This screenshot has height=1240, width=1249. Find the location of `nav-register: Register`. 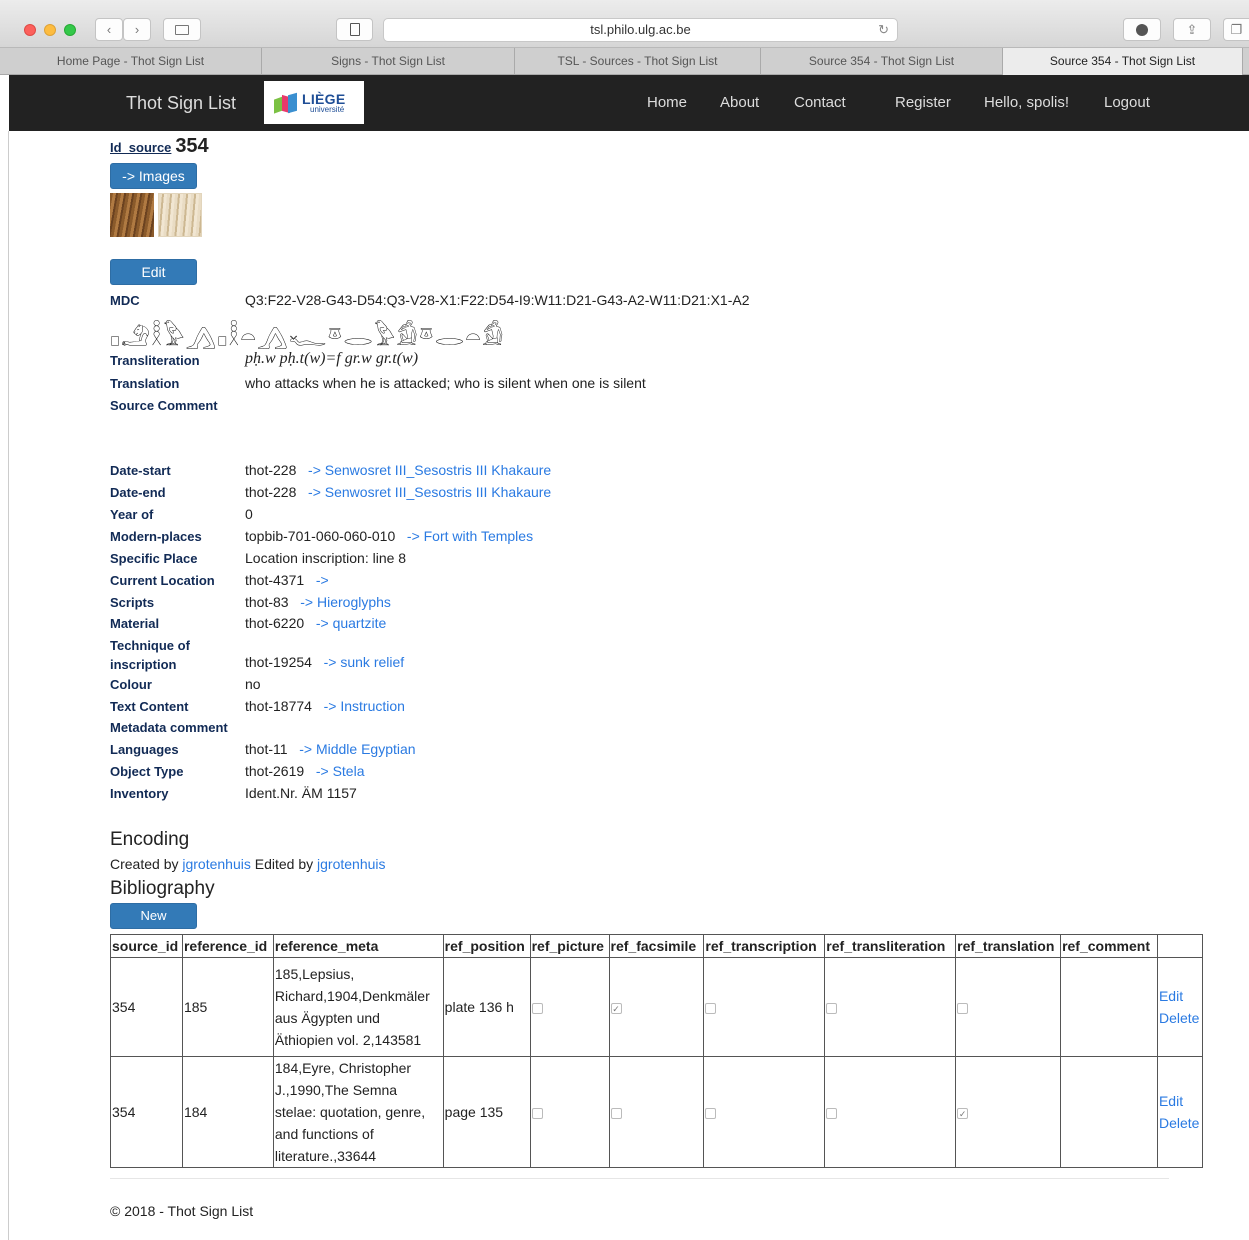

nav-register: Register is located at coordinates (923, 102).